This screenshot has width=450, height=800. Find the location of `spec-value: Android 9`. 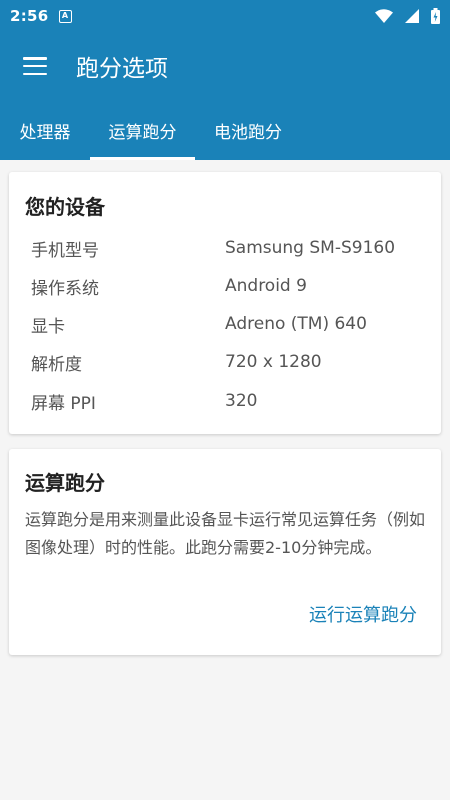

spec-value: Android 9 is located at coordinates (266, 286).